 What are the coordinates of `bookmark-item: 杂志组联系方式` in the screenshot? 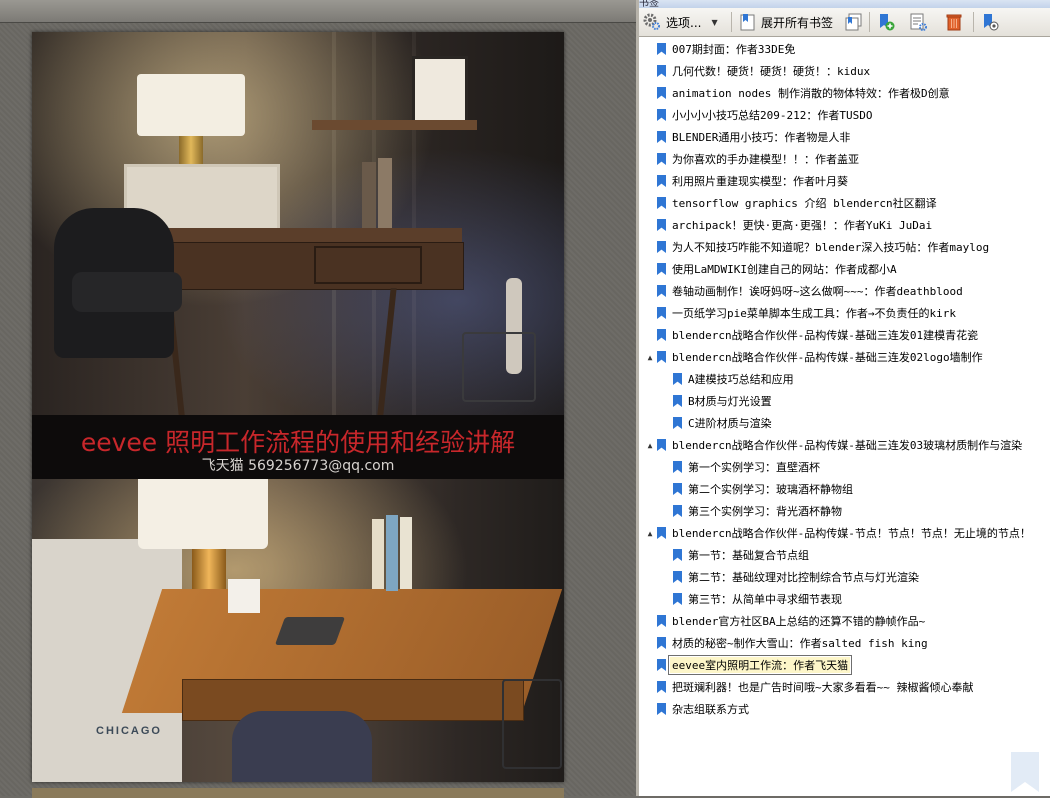 It's located at (844, 709).